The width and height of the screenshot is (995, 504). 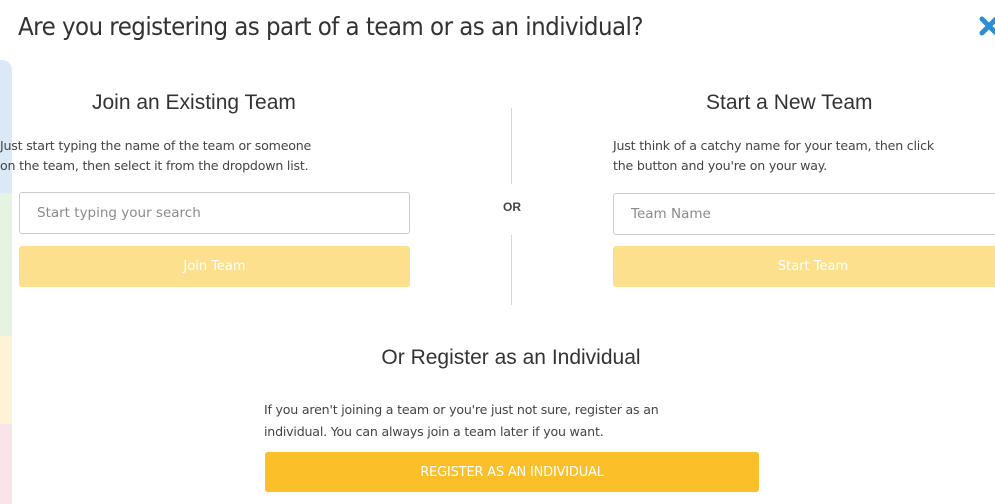 I want to click on or-separator-label: OR, so click(x=512, y=207).